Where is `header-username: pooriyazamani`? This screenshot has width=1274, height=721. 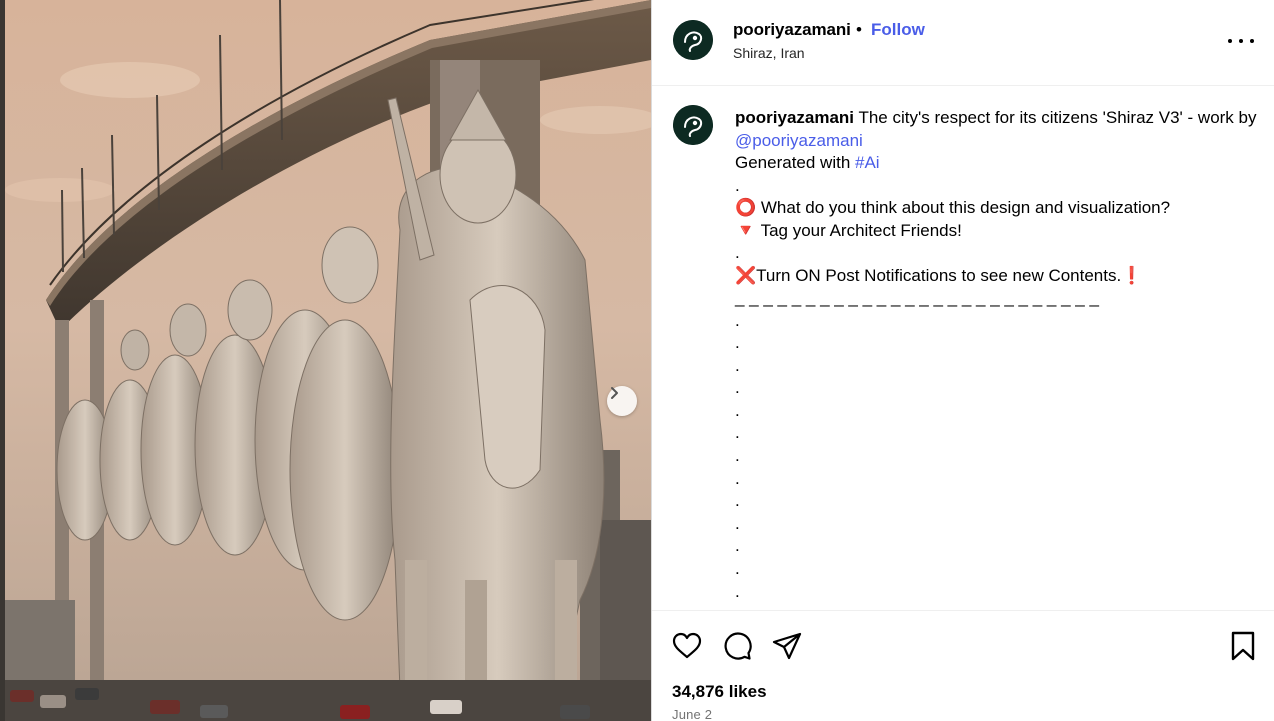 header-username: pooriyazamani is located at coordinates (792, 30).